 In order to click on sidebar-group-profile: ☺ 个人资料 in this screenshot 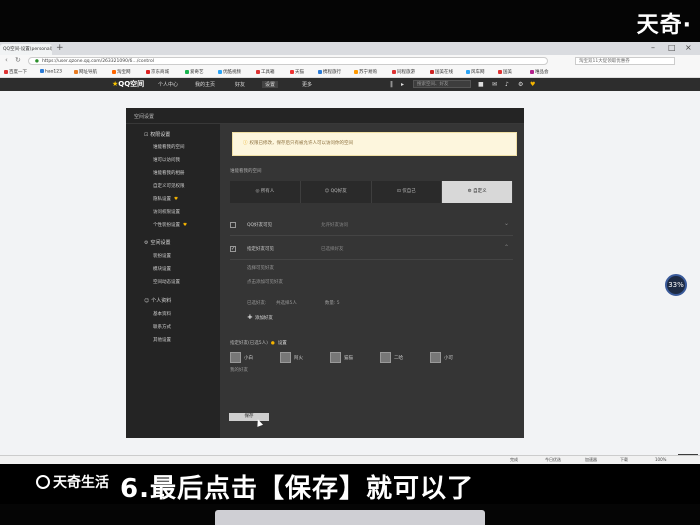, I will do `click(157, 300)`.